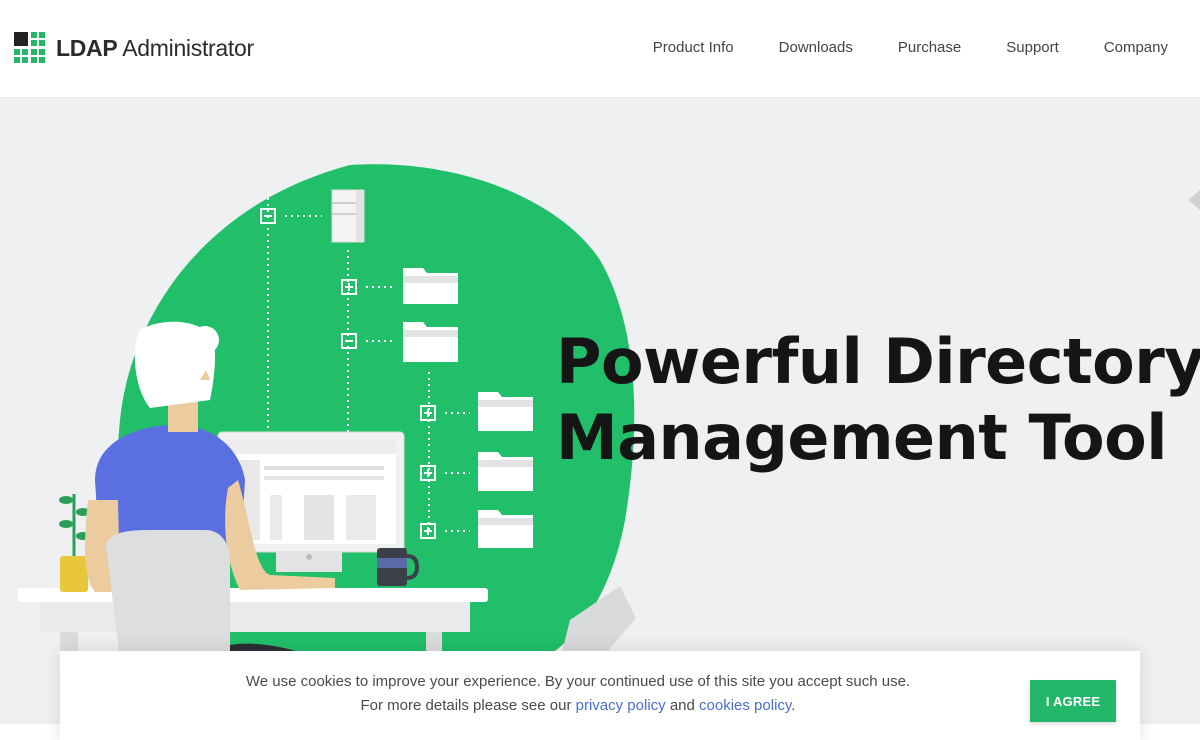 The height and width of the screenshot is (740, 1200). I want to click on headline-line-1: Powerful Directory, so click(878, 361).